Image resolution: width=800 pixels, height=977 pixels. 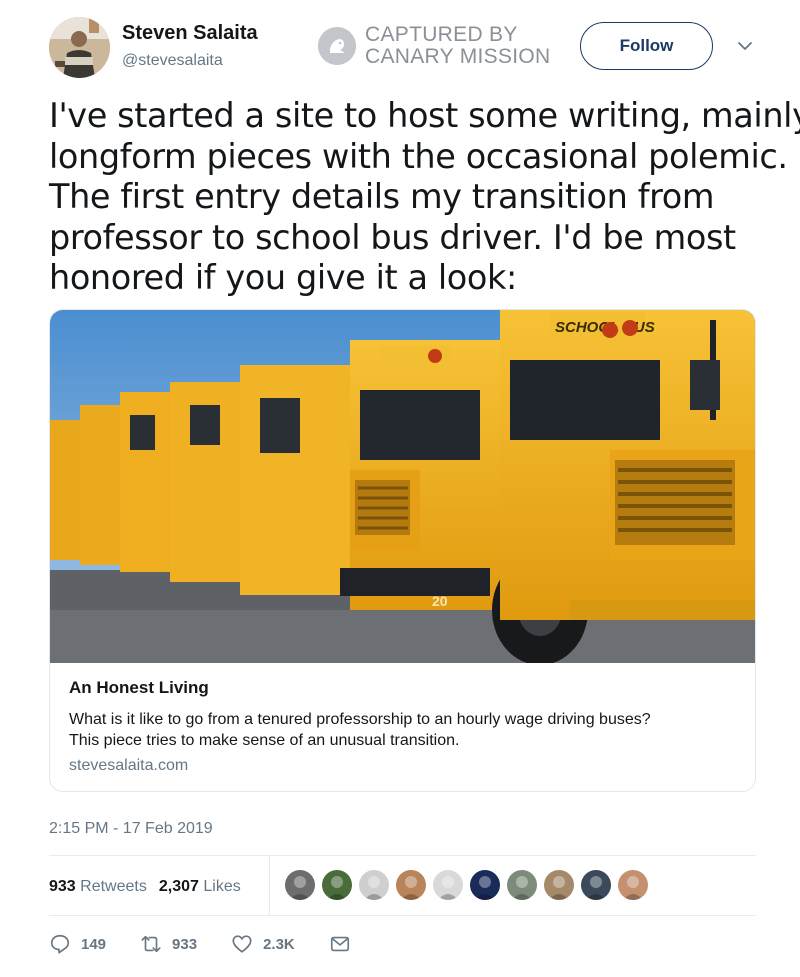 I want to click on stats-separator, so click(x=269, y=885).